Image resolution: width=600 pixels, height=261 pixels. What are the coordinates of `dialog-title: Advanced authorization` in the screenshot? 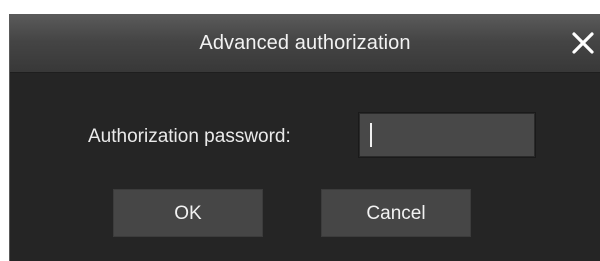 It's located at (305, 43).